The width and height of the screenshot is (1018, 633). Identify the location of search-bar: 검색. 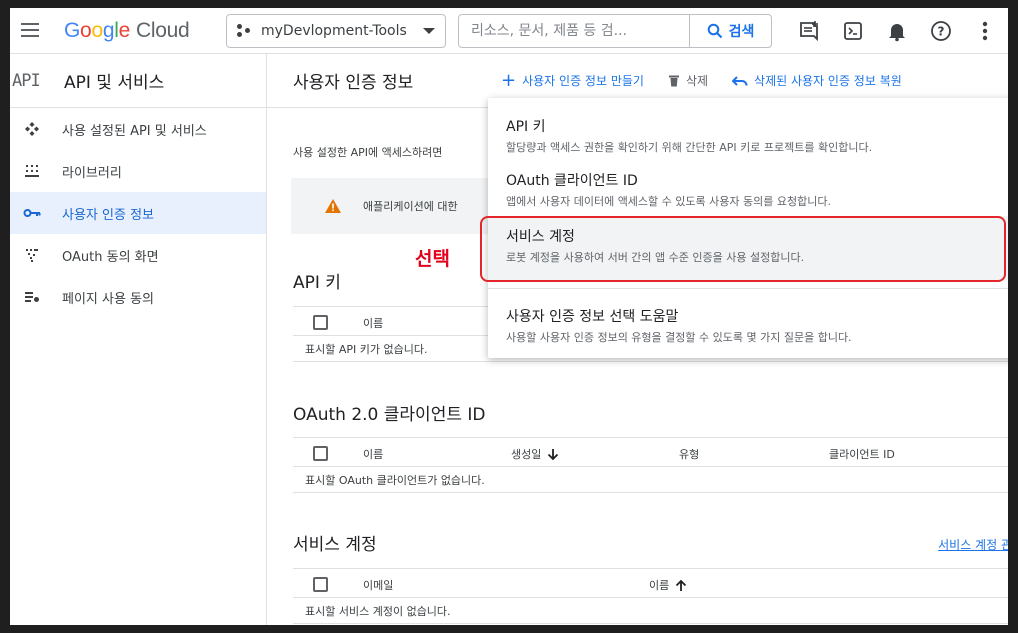
(615, 31).